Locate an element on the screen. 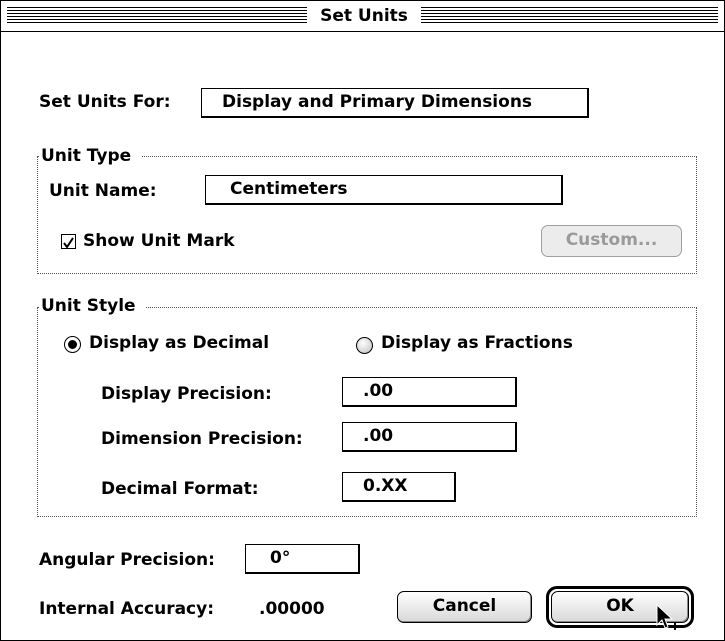 This screenshot has width=725, height=641. cancel-button: Cancel is located at coordinates (464, 607).